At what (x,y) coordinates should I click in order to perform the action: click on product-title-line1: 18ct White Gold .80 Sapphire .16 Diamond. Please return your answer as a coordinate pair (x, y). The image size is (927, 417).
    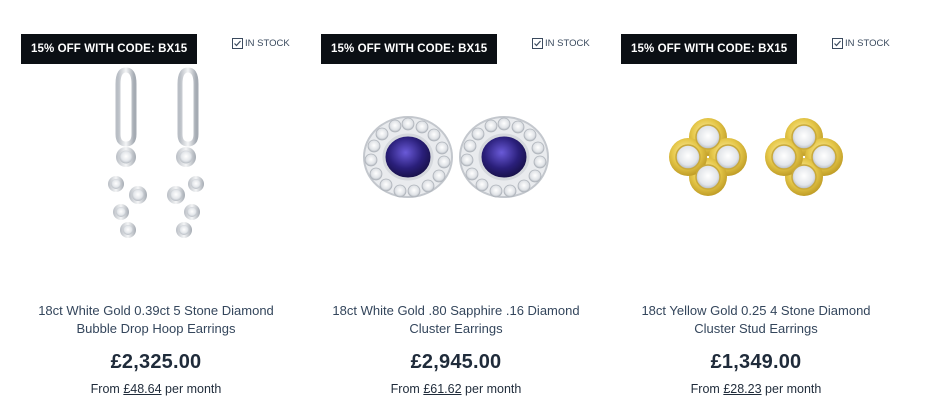
    Looking at the image, I should click on (456, 310).